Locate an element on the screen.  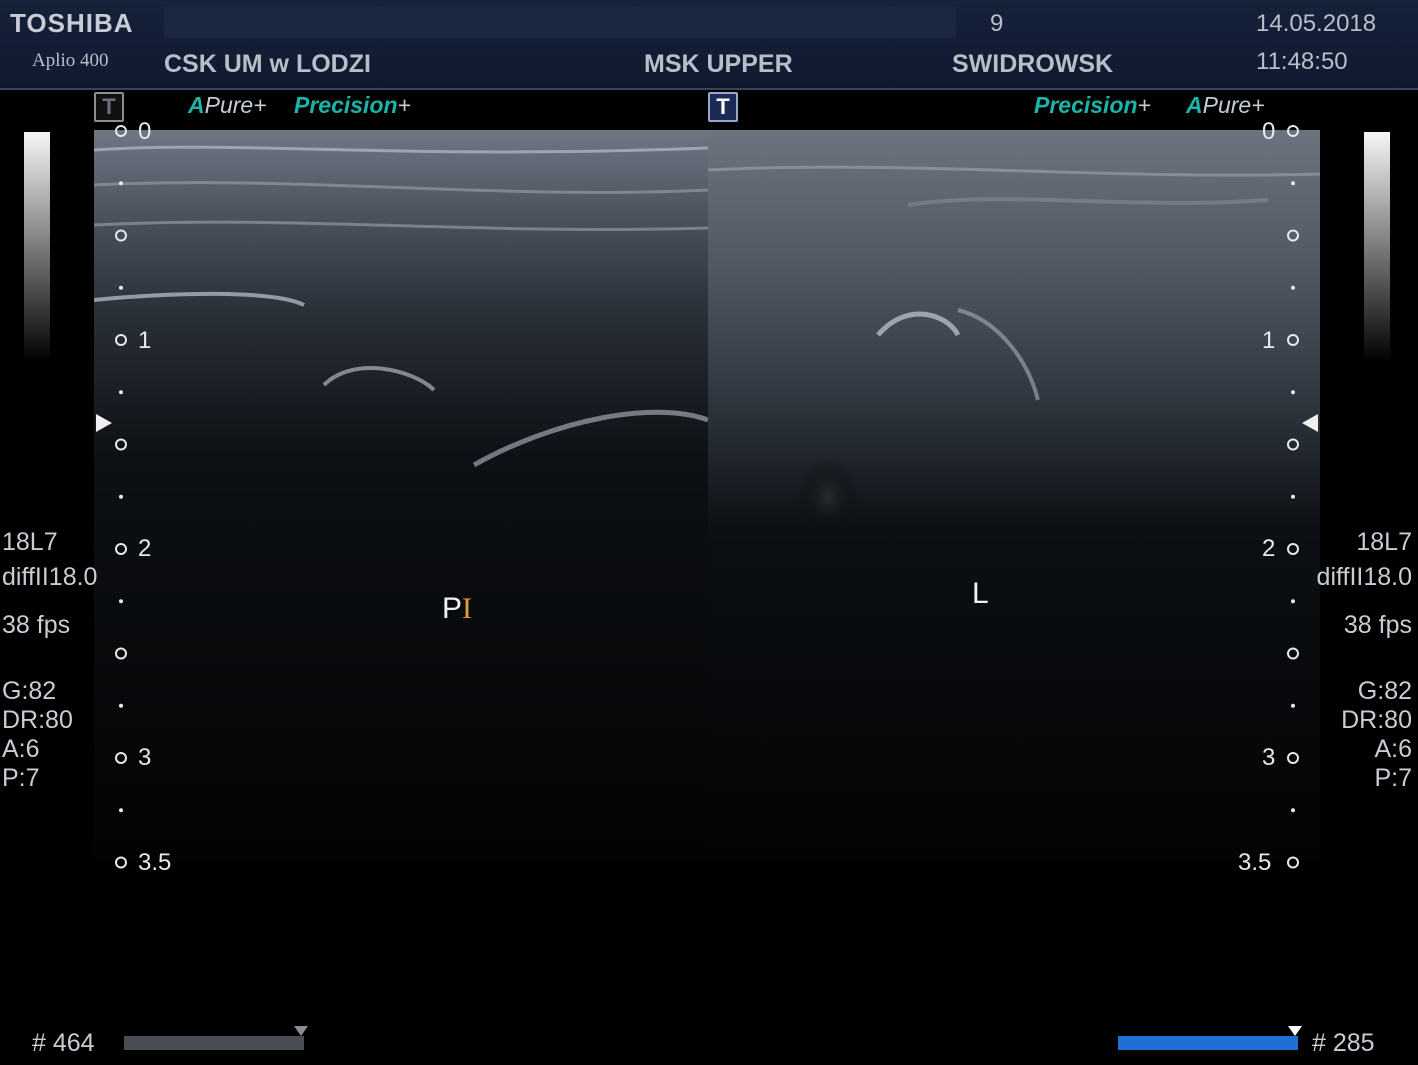
right-cine-fill is located at coordinates (1208, 1043).